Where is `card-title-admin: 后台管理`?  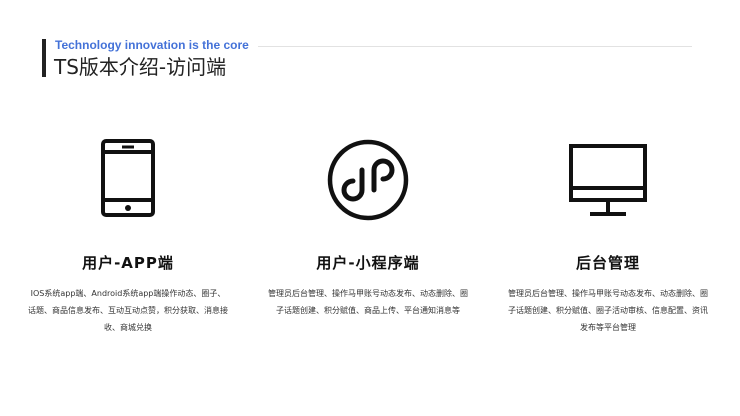 card-title-admin: 后台管理 is located at coordinates (607, 263).